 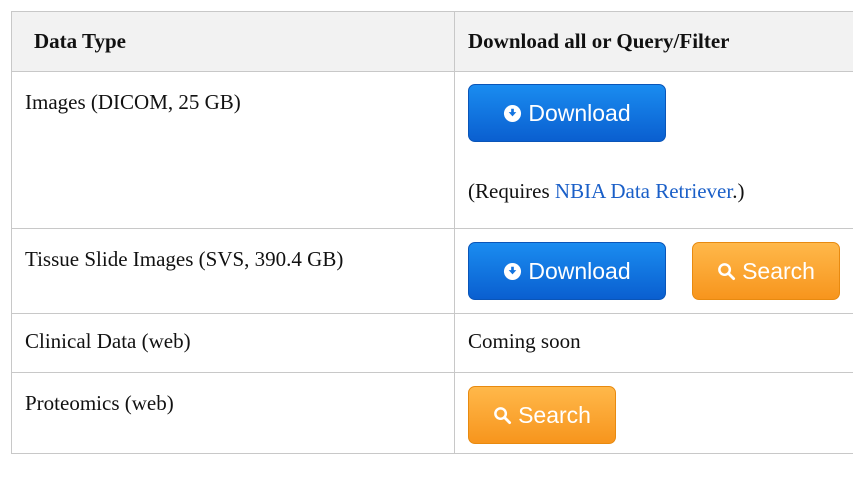 What do you see at coordinates (738, 191) in the screenshot?
I see `requires-suffix: .)` at bounding box center [738, 191].